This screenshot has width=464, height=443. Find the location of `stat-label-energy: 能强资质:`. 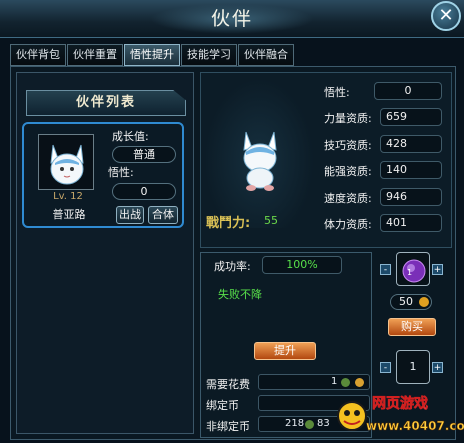

stat-label-energy: 能强资质: is located at coordinates (348, 171).